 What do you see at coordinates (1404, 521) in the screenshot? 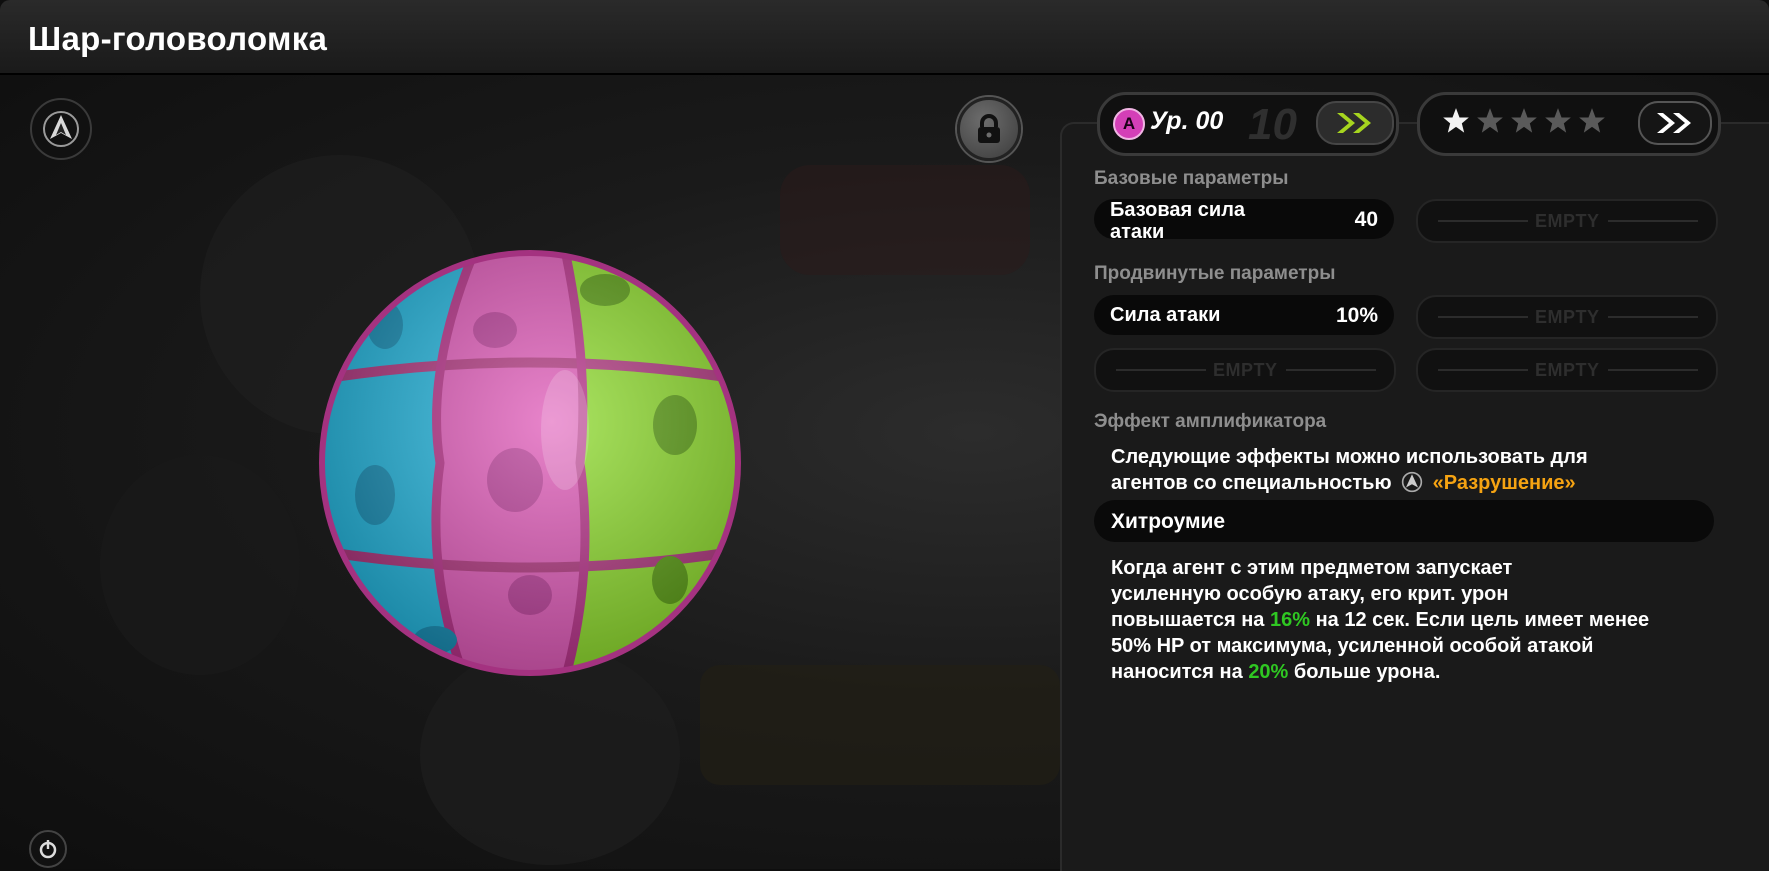
I see `effect-name-bar: Хитроумие` at bounding box center [1404, 521].